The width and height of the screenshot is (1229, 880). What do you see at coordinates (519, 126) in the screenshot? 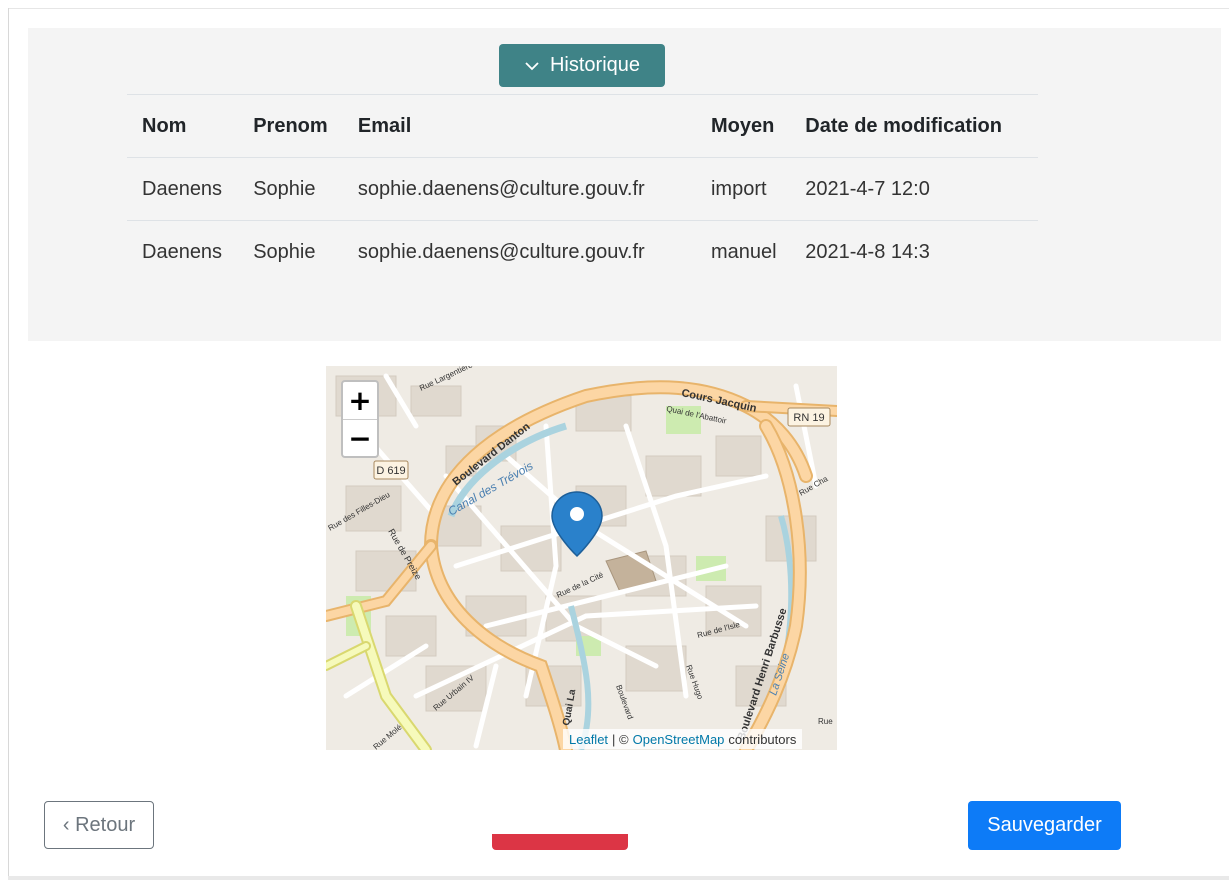
I see `column-header-email: Email` at bounding box center [519, 126].